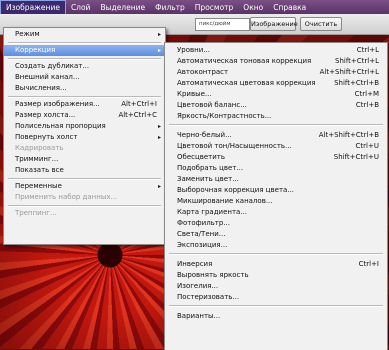 The image size is (389, 350). I want to click on menu-item-shortcut: Ctrl+B, so click(367, 105).